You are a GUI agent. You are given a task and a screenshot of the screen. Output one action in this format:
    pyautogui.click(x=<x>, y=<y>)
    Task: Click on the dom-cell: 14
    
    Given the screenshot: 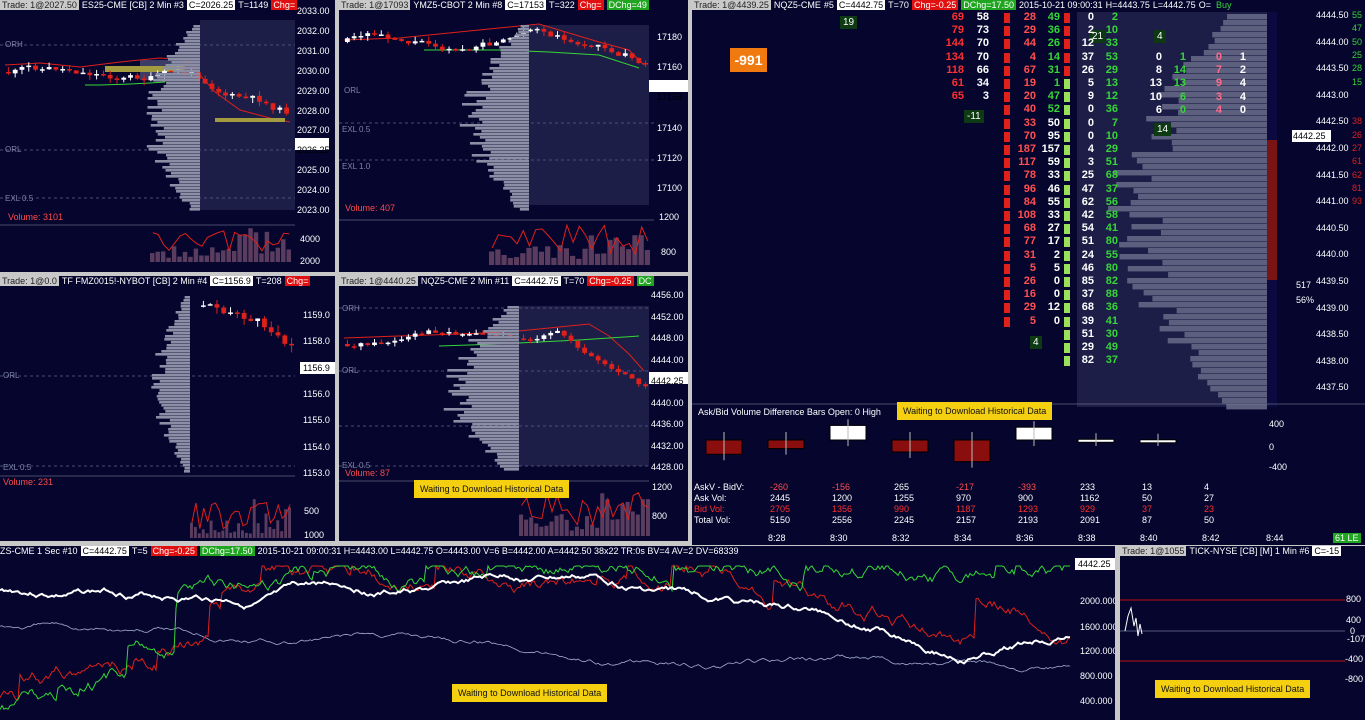 What is the action you would take?
    pyautogui.click(x=1179, y=70)
    